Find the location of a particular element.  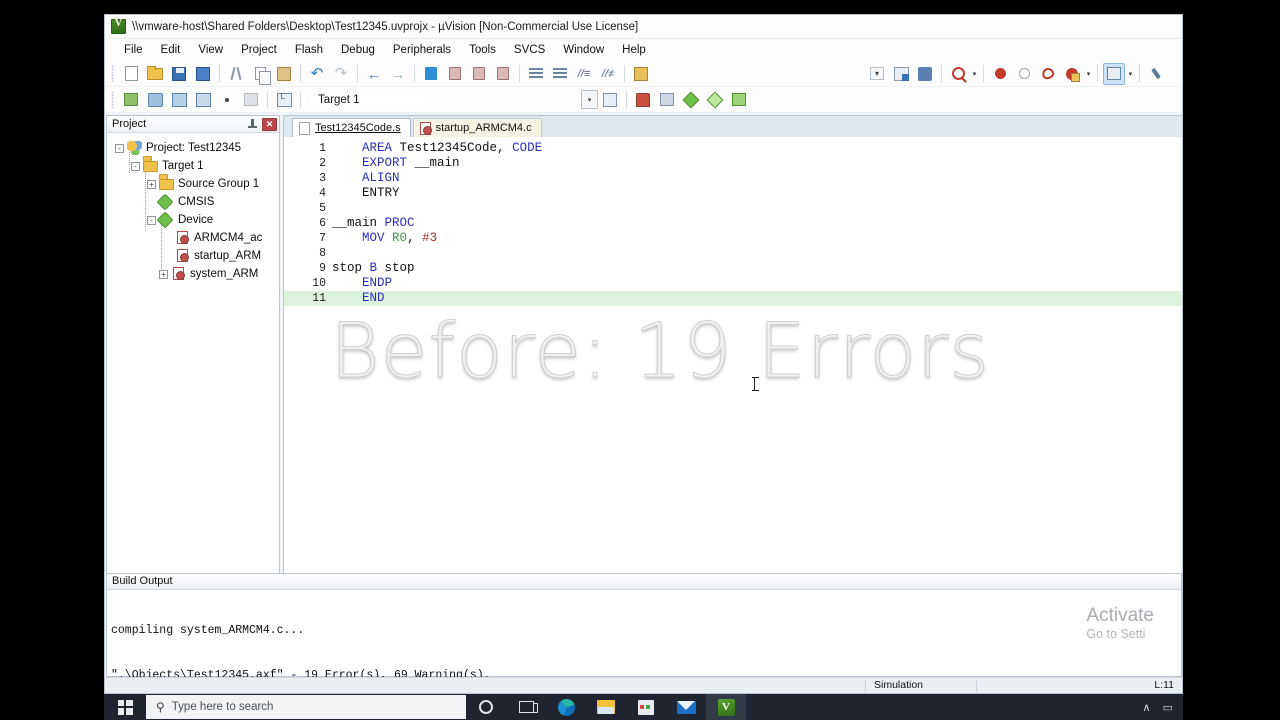

menu-item-help: Help is located at coordinates (634, 50).